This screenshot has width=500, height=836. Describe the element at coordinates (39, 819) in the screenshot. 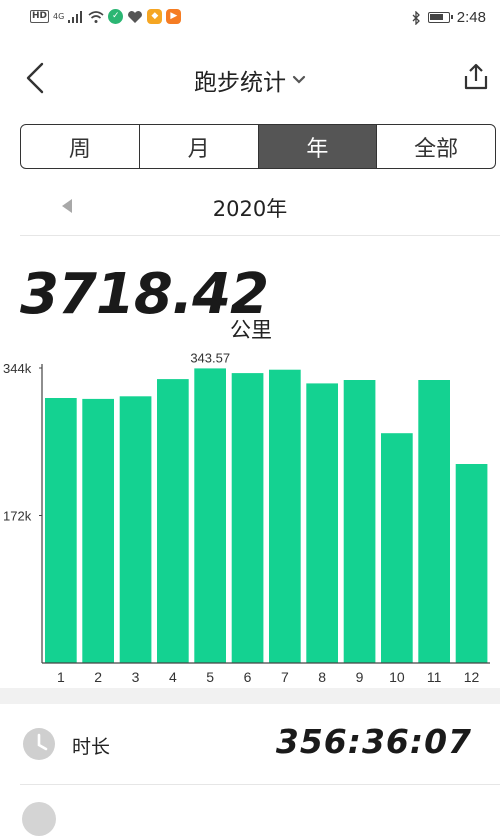

I see `next-stat-icon` at that location.